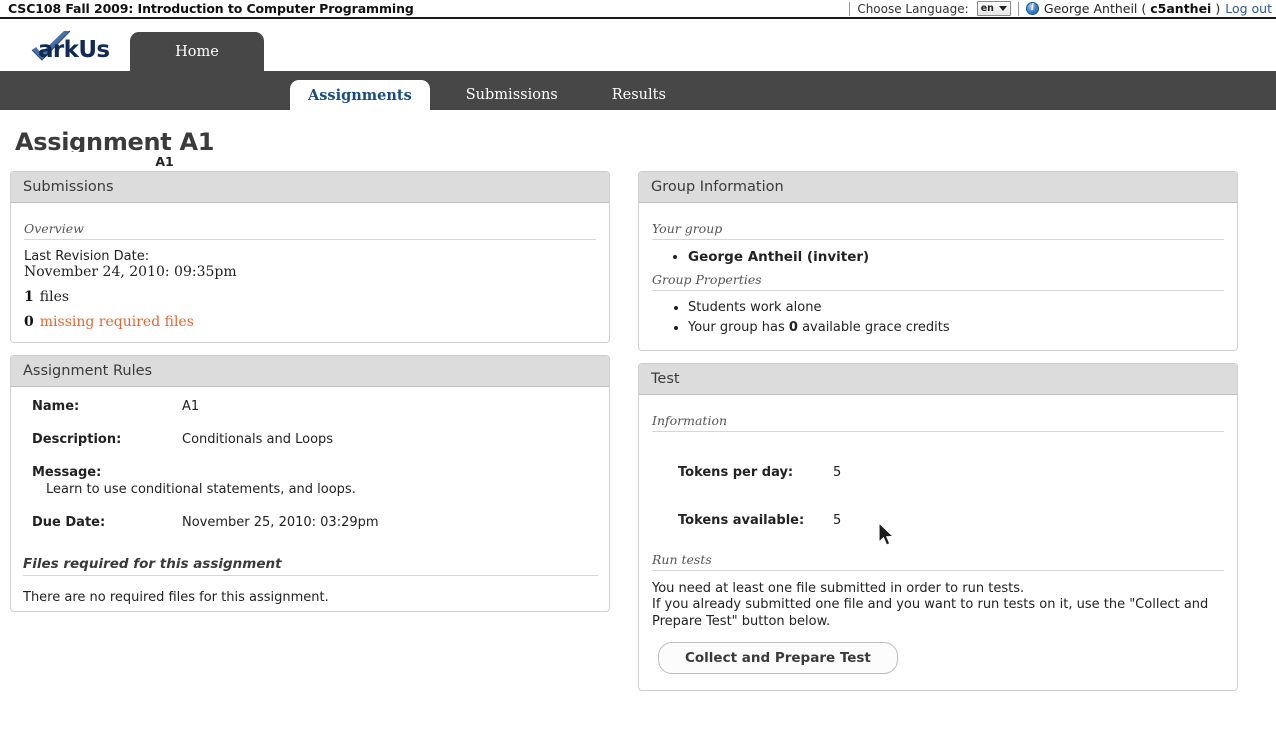 The image size is (1276, 735). Describe the element at coordinates (741, 521) in the screenshot. I see `tokens-available-label: Tokens available:` at that location.